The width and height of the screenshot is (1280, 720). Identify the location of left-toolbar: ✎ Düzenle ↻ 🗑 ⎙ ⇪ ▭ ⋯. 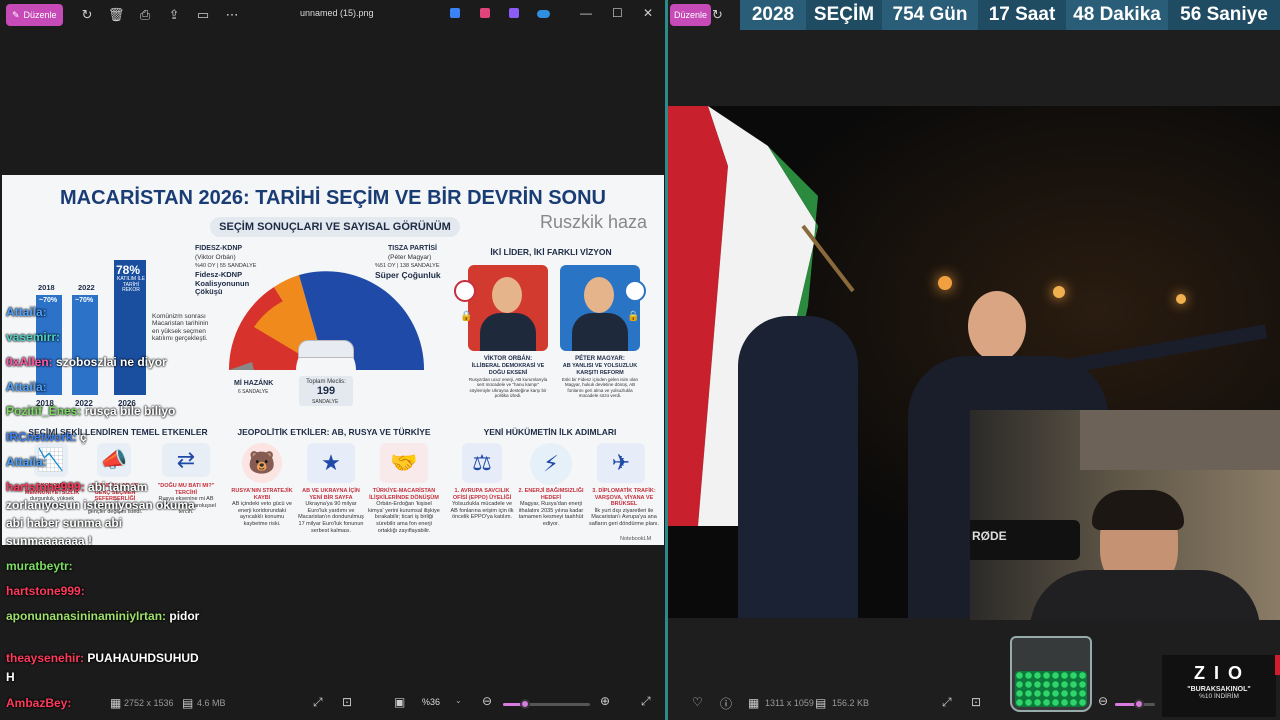
(123, 15).